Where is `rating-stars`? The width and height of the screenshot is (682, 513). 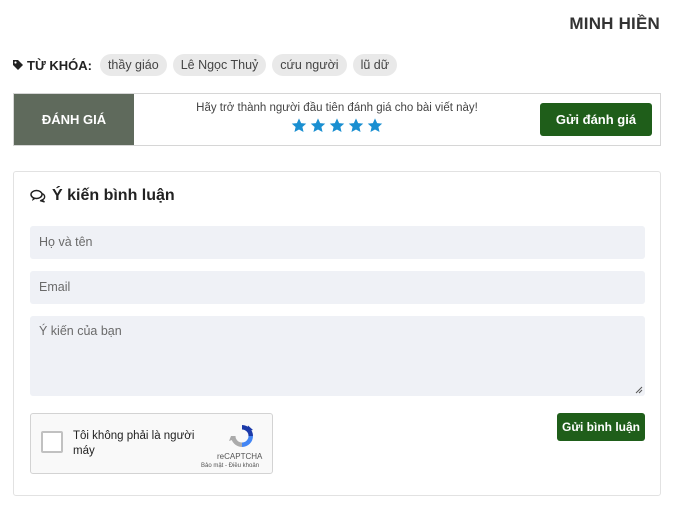 rating-stars is located at coordinates (337, 125).